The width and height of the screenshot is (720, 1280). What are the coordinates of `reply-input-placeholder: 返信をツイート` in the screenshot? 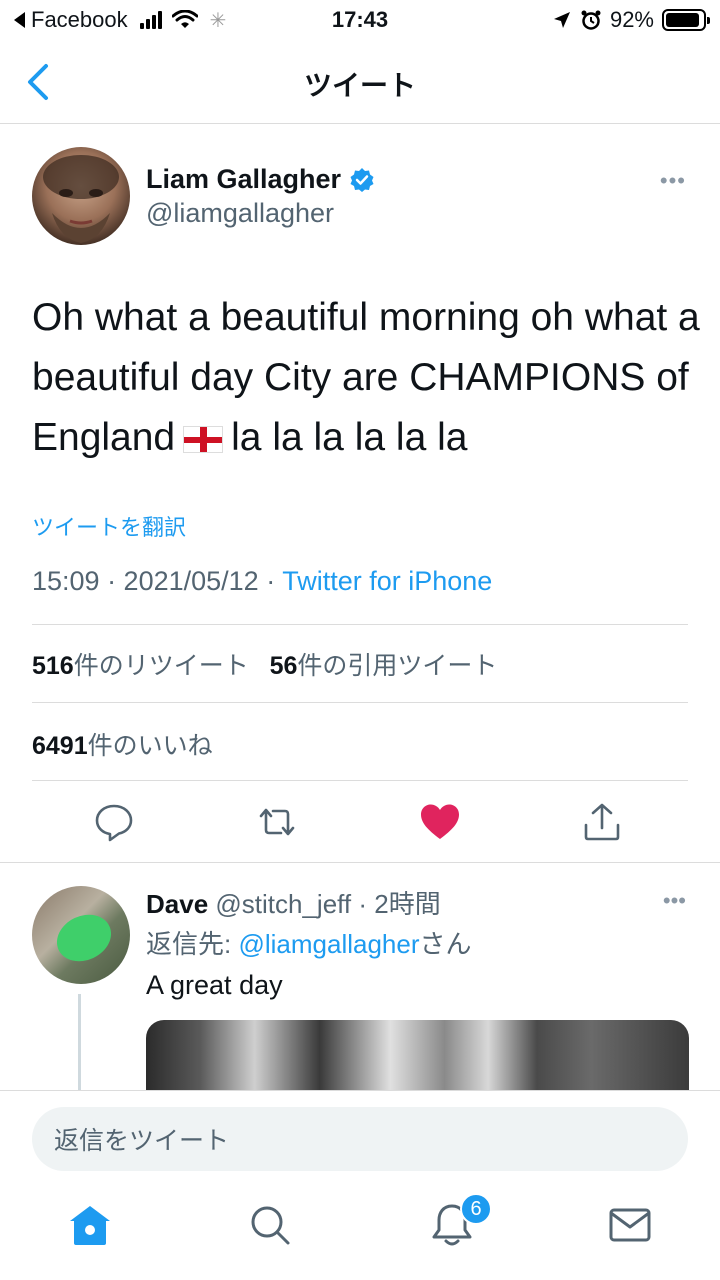 It's located at (142, 1141).